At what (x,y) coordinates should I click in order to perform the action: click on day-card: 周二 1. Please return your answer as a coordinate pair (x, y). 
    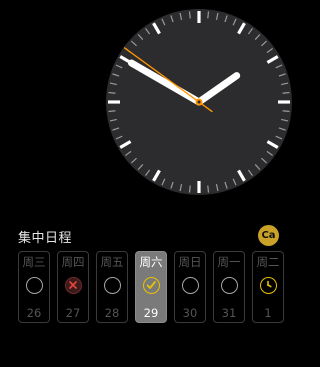
    Looking at the image, I should click on (268, 287).